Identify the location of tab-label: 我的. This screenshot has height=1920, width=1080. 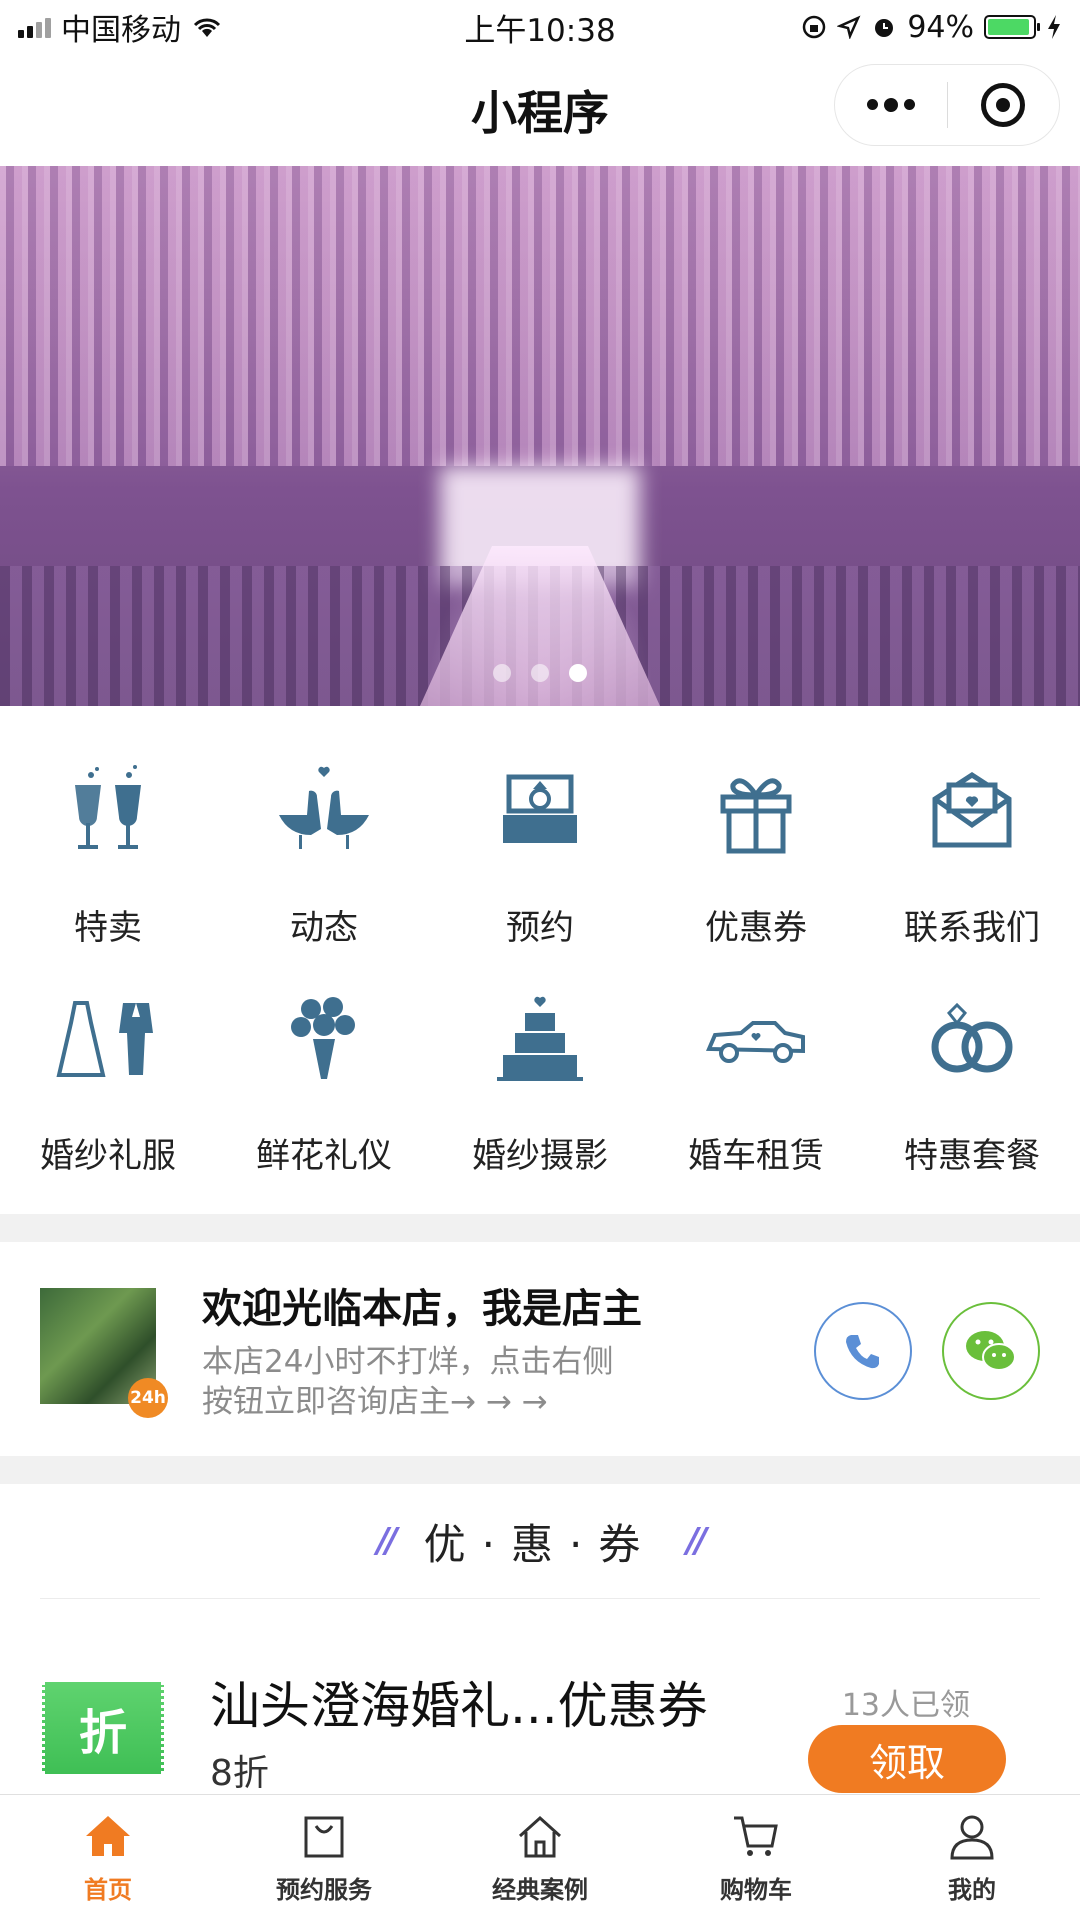
(972, 1890).